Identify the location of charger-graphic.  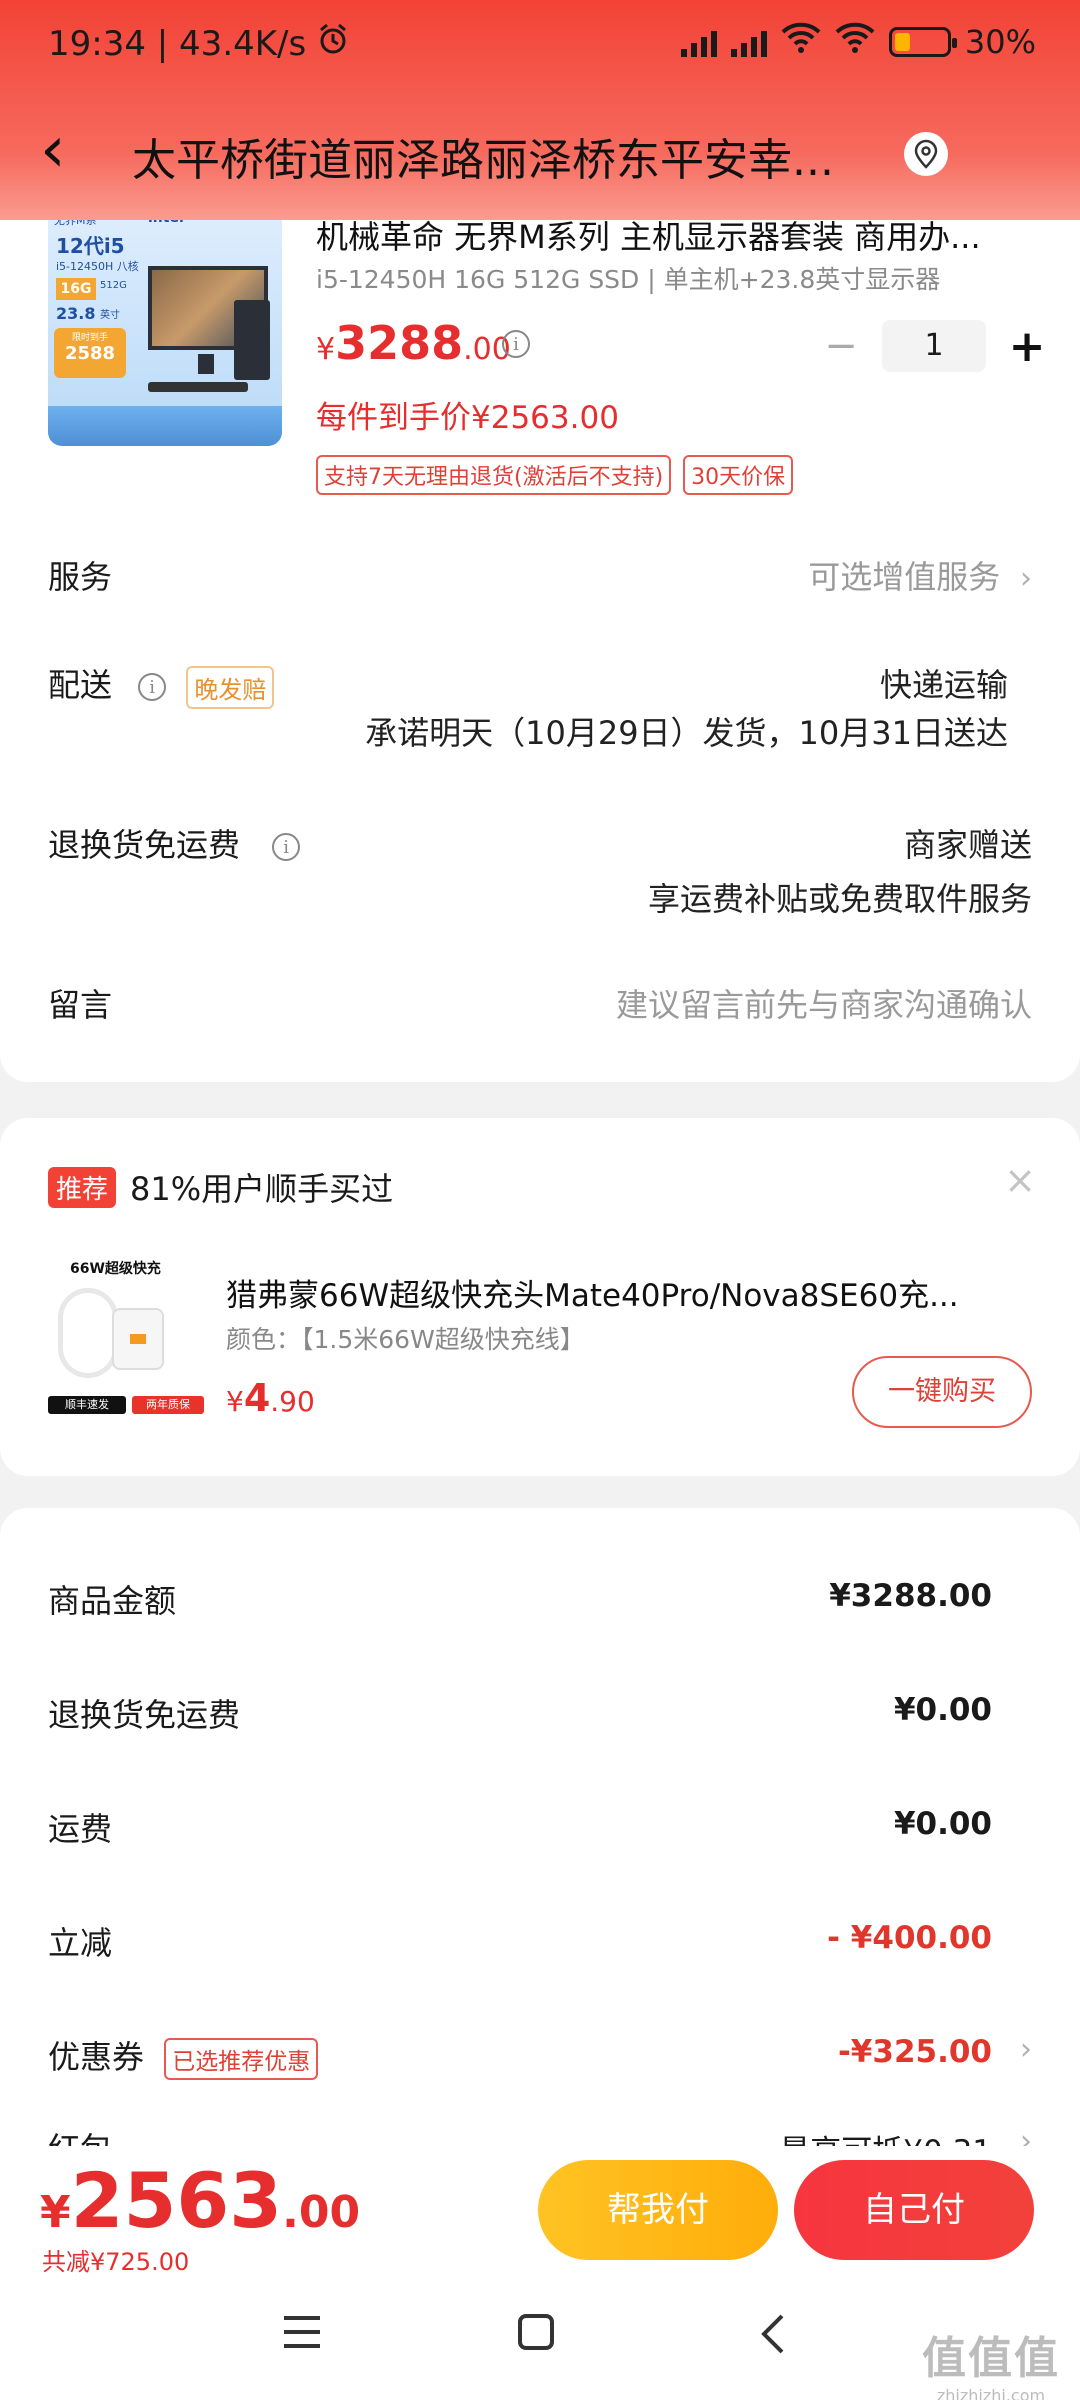
(138, 1339).